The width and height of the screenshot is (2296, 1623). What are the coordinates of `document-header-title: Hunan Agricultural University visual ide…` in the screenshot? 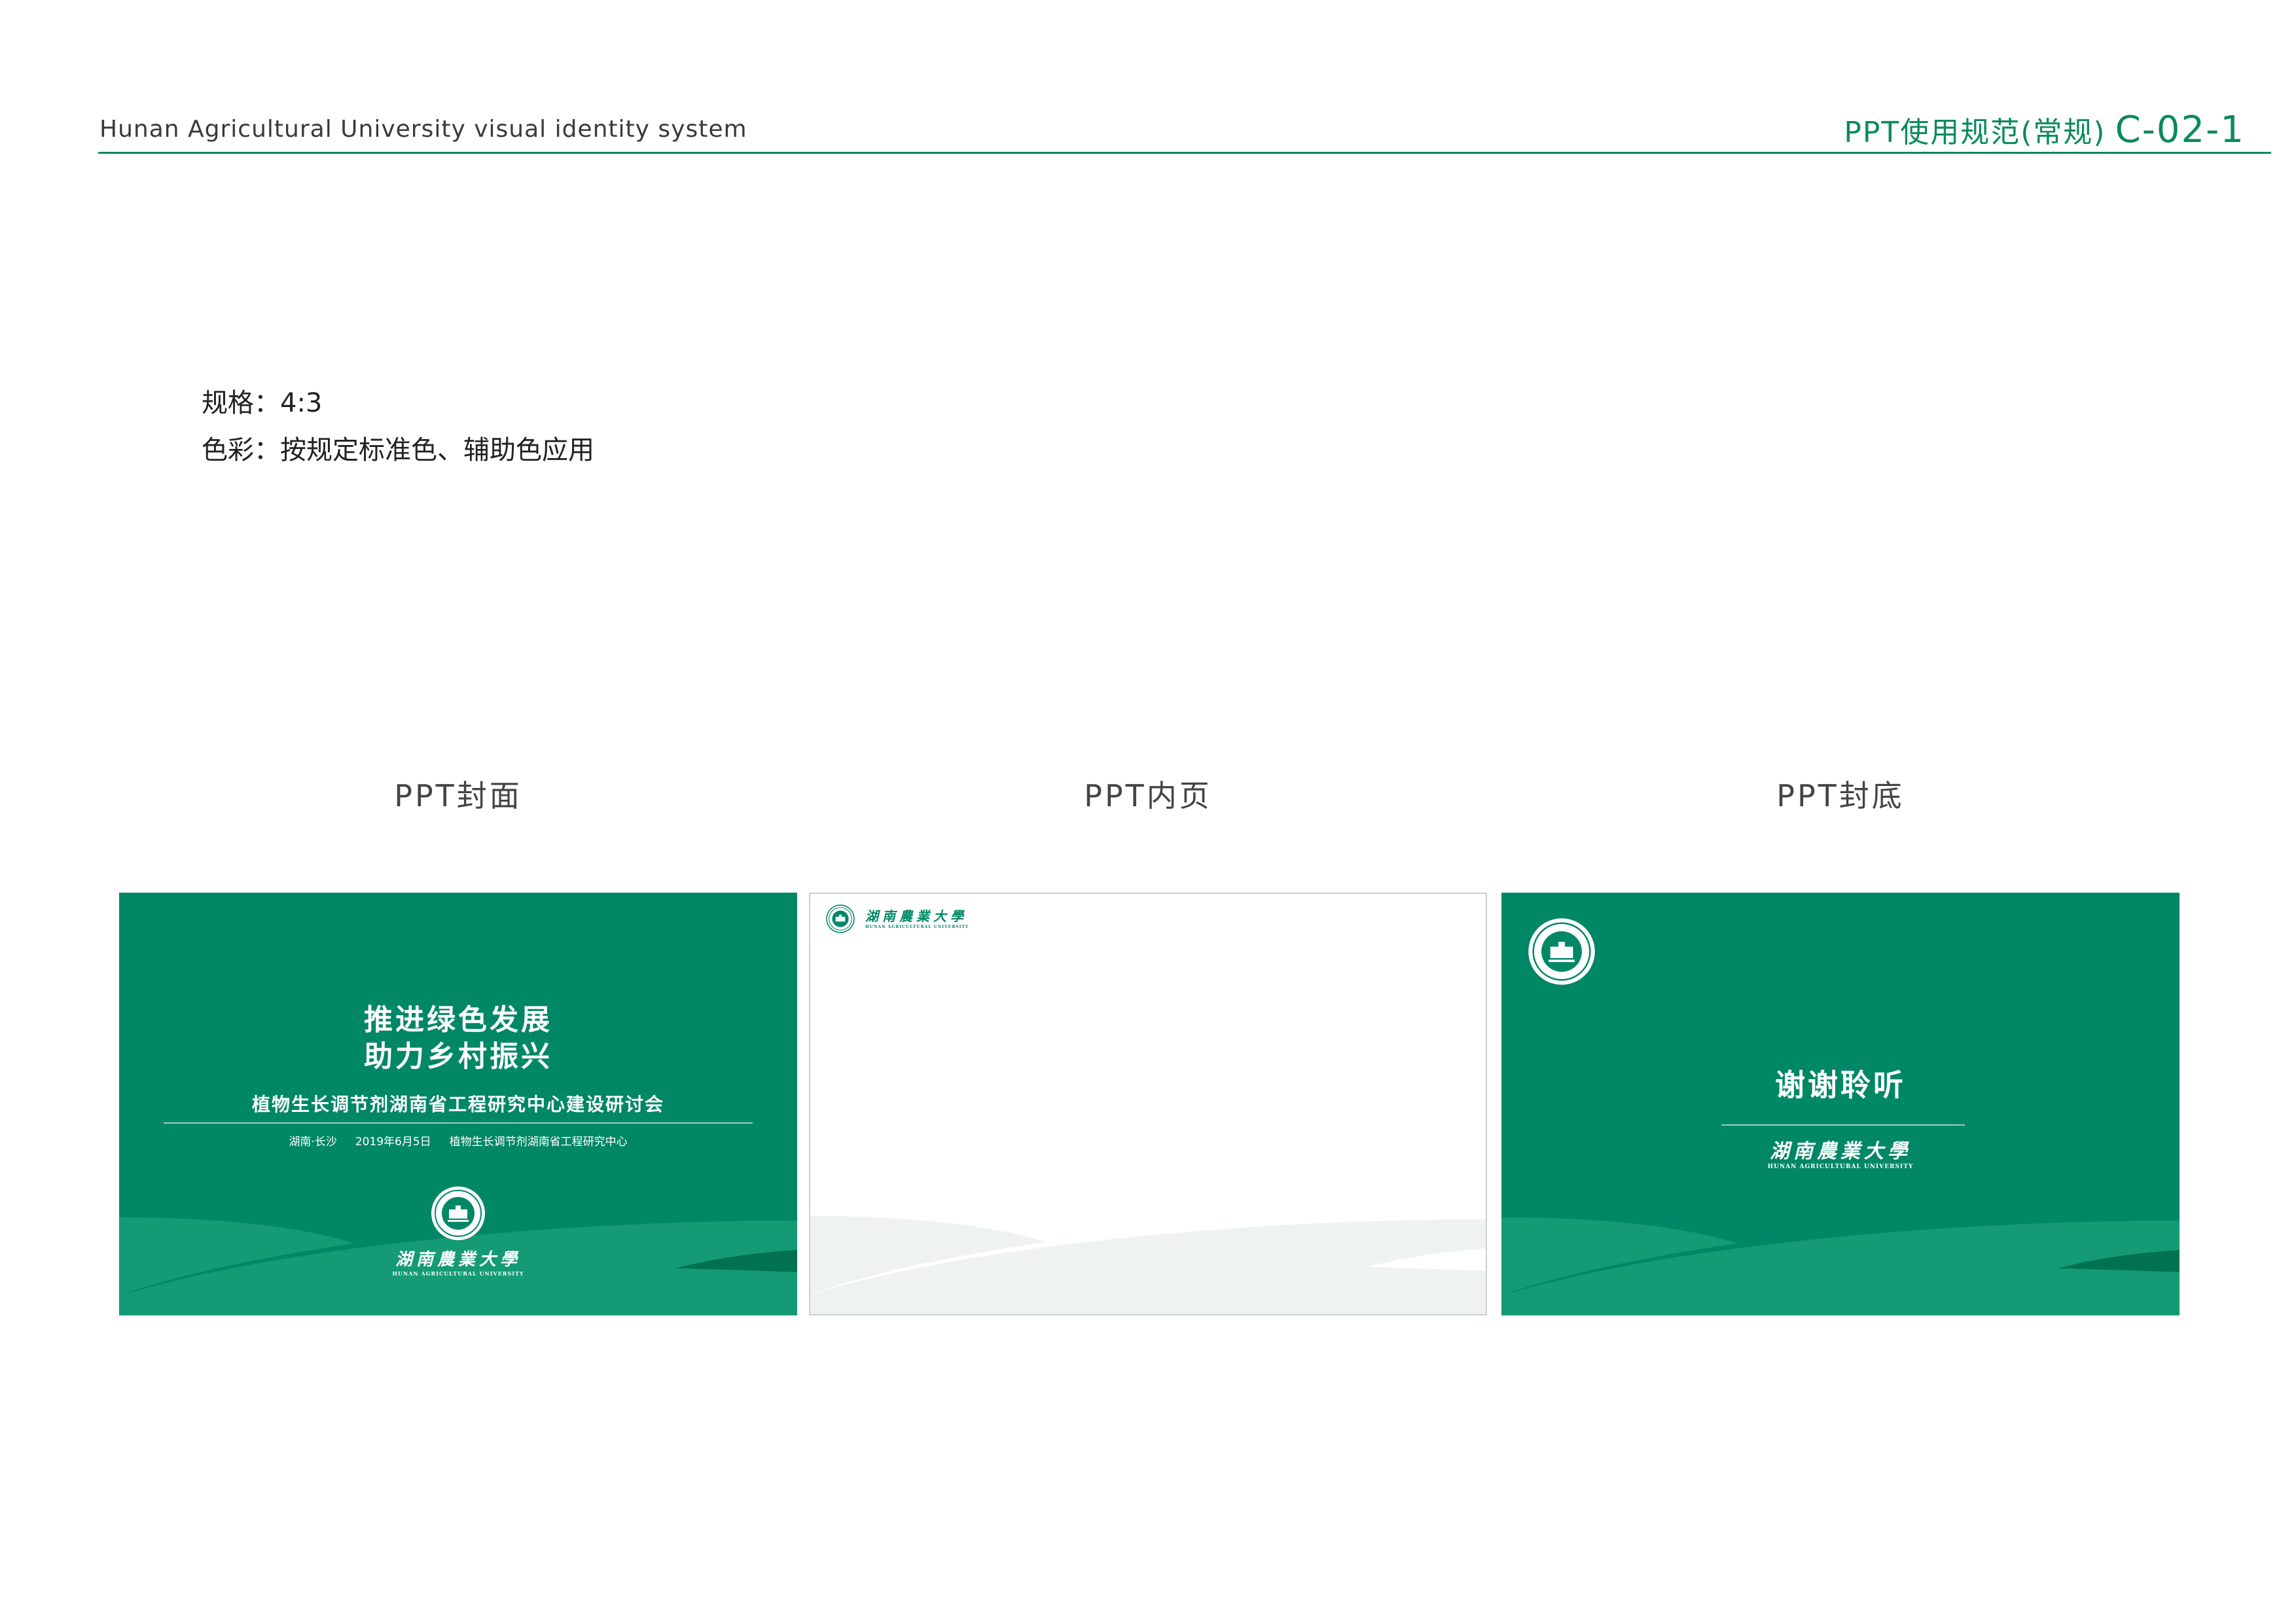 It's located at (423, 129).